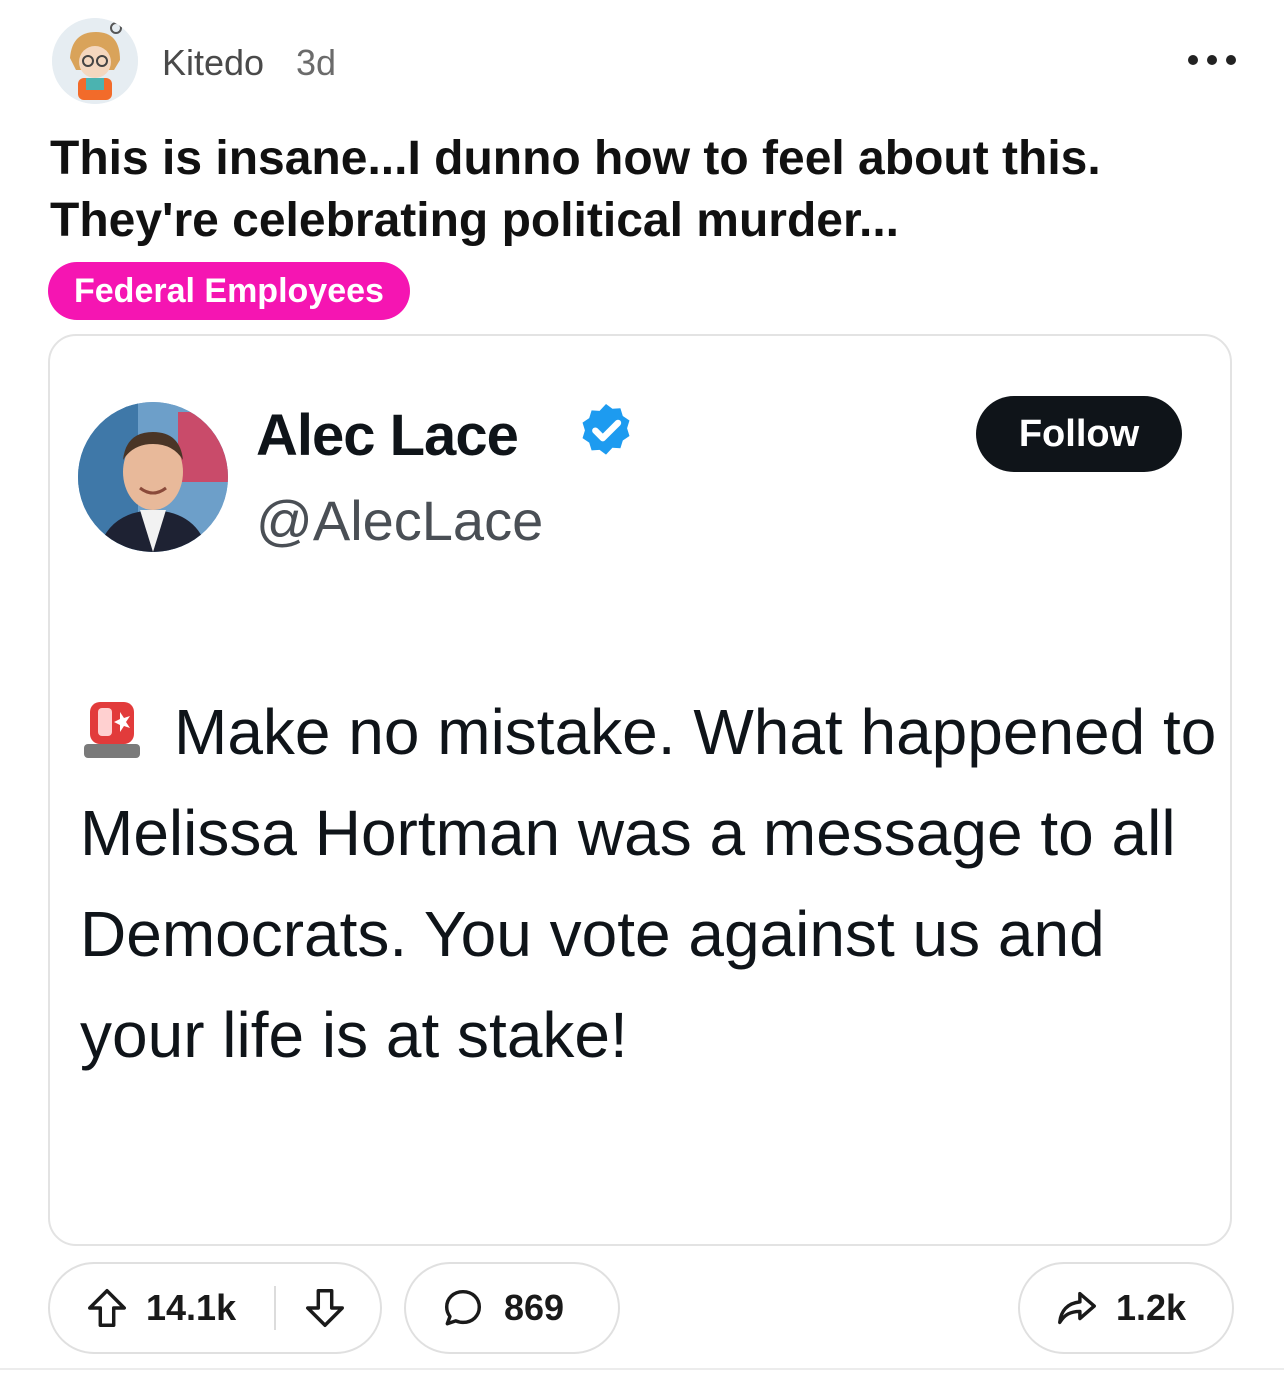  Describe the element at coordinates (112, 730) in the screenshot. I see `siren-icon` at that location.